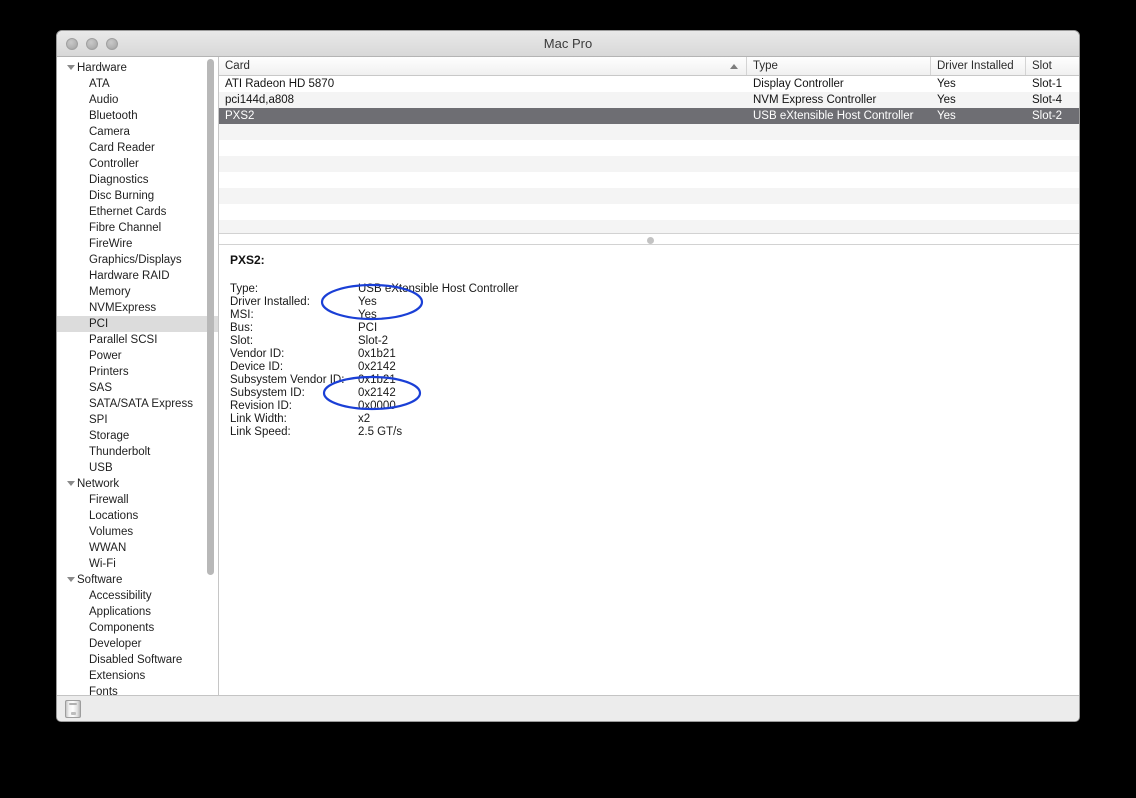 The width and height of the screenshot is (1136, 798). Describe the element at coordinates (137, 676) in the screenshot. I see `sidebar-item-extensions: Extensions` at that location.